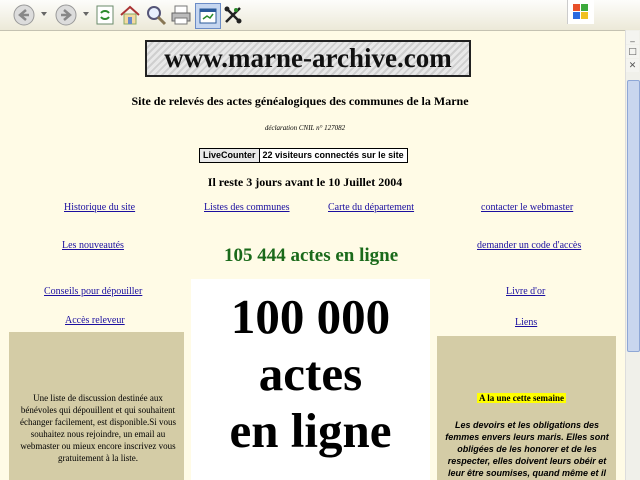 This screenshot has height=480, width=640. I want to click on refresh-icon, so click(105, 15).